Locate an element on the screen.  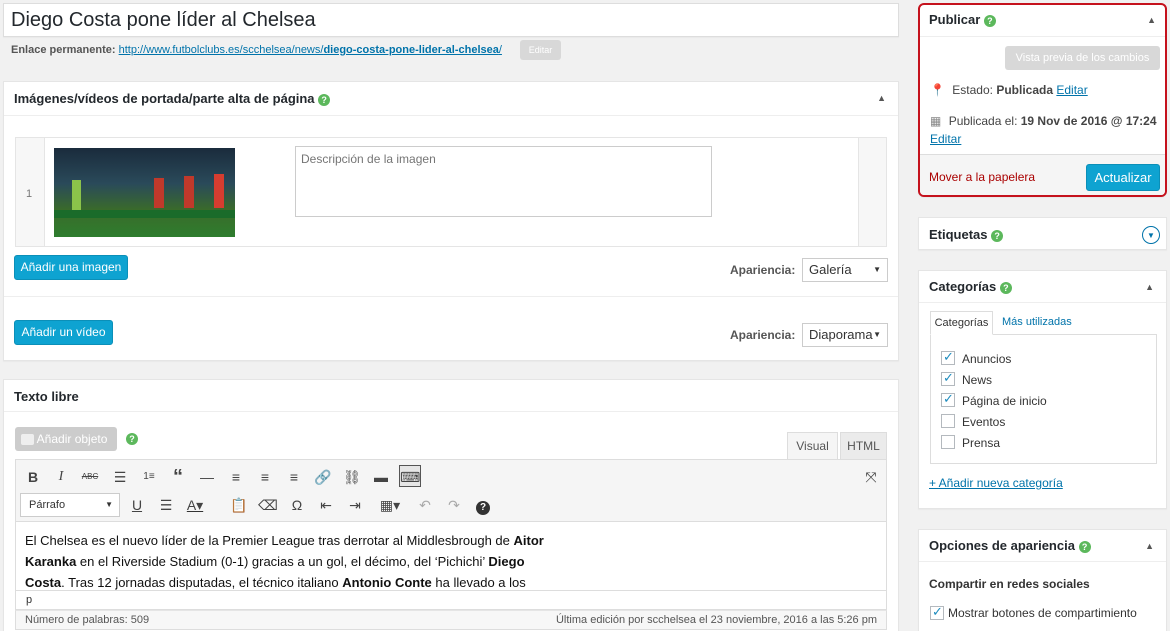
clear-formatting-icon: ⌫ is located at coordinates (268, 505).